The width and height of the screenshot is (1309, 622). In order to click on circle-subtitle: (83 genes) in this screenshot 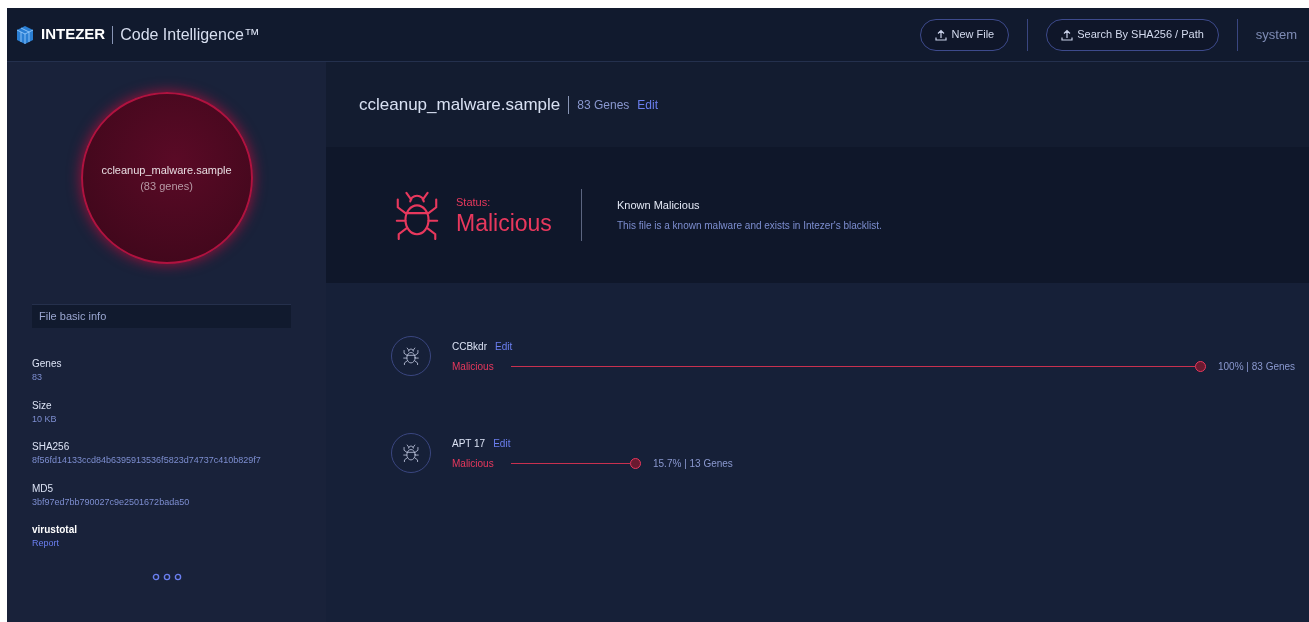, I will do `click(166, 186)`.